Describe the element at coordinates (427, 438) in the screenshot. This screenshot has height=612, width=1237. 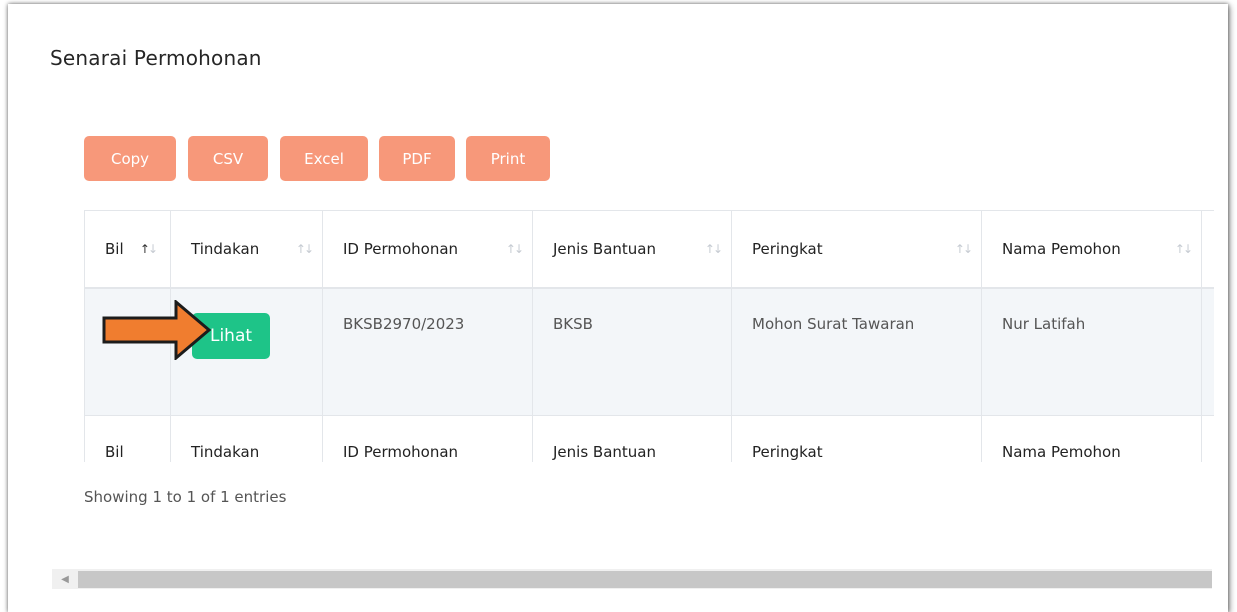
I see `footer-id-permohonan: ID Permohonan` at that location.